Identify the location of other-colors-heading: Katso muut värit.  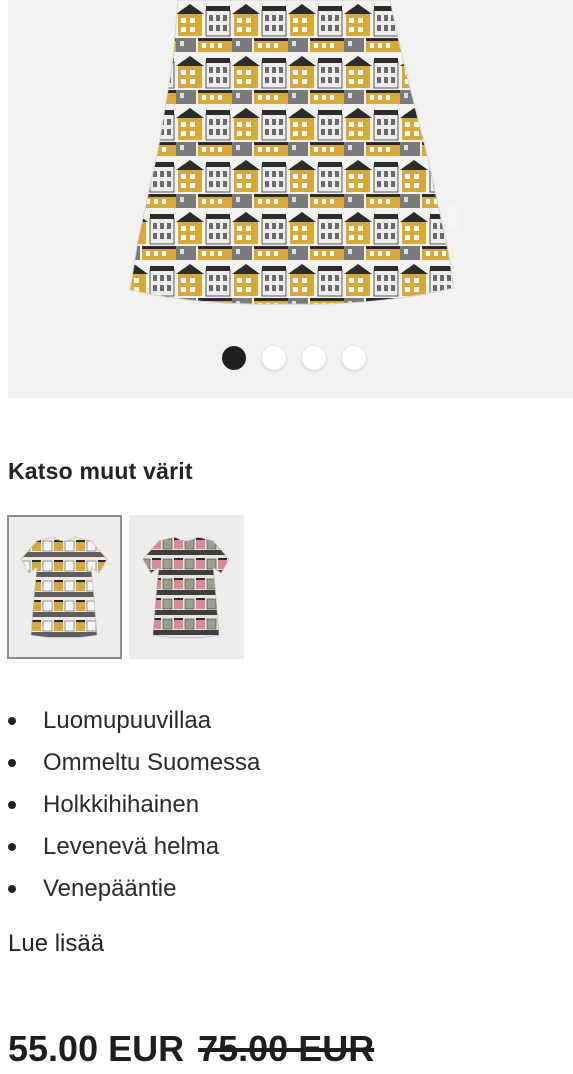
(100, 471).